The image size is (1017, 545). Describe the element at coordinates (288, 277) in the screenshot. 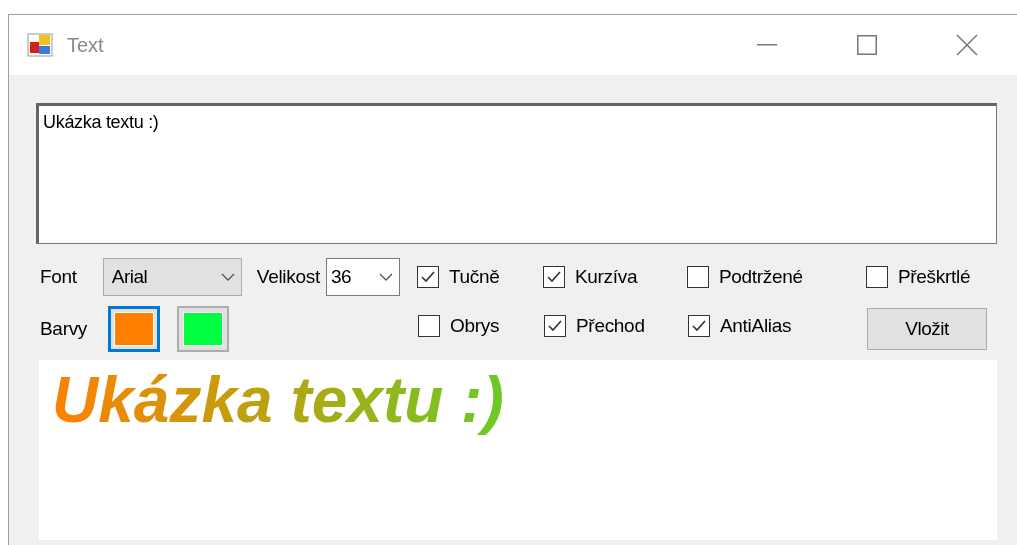

I see `size-label: Velikost` at that location.